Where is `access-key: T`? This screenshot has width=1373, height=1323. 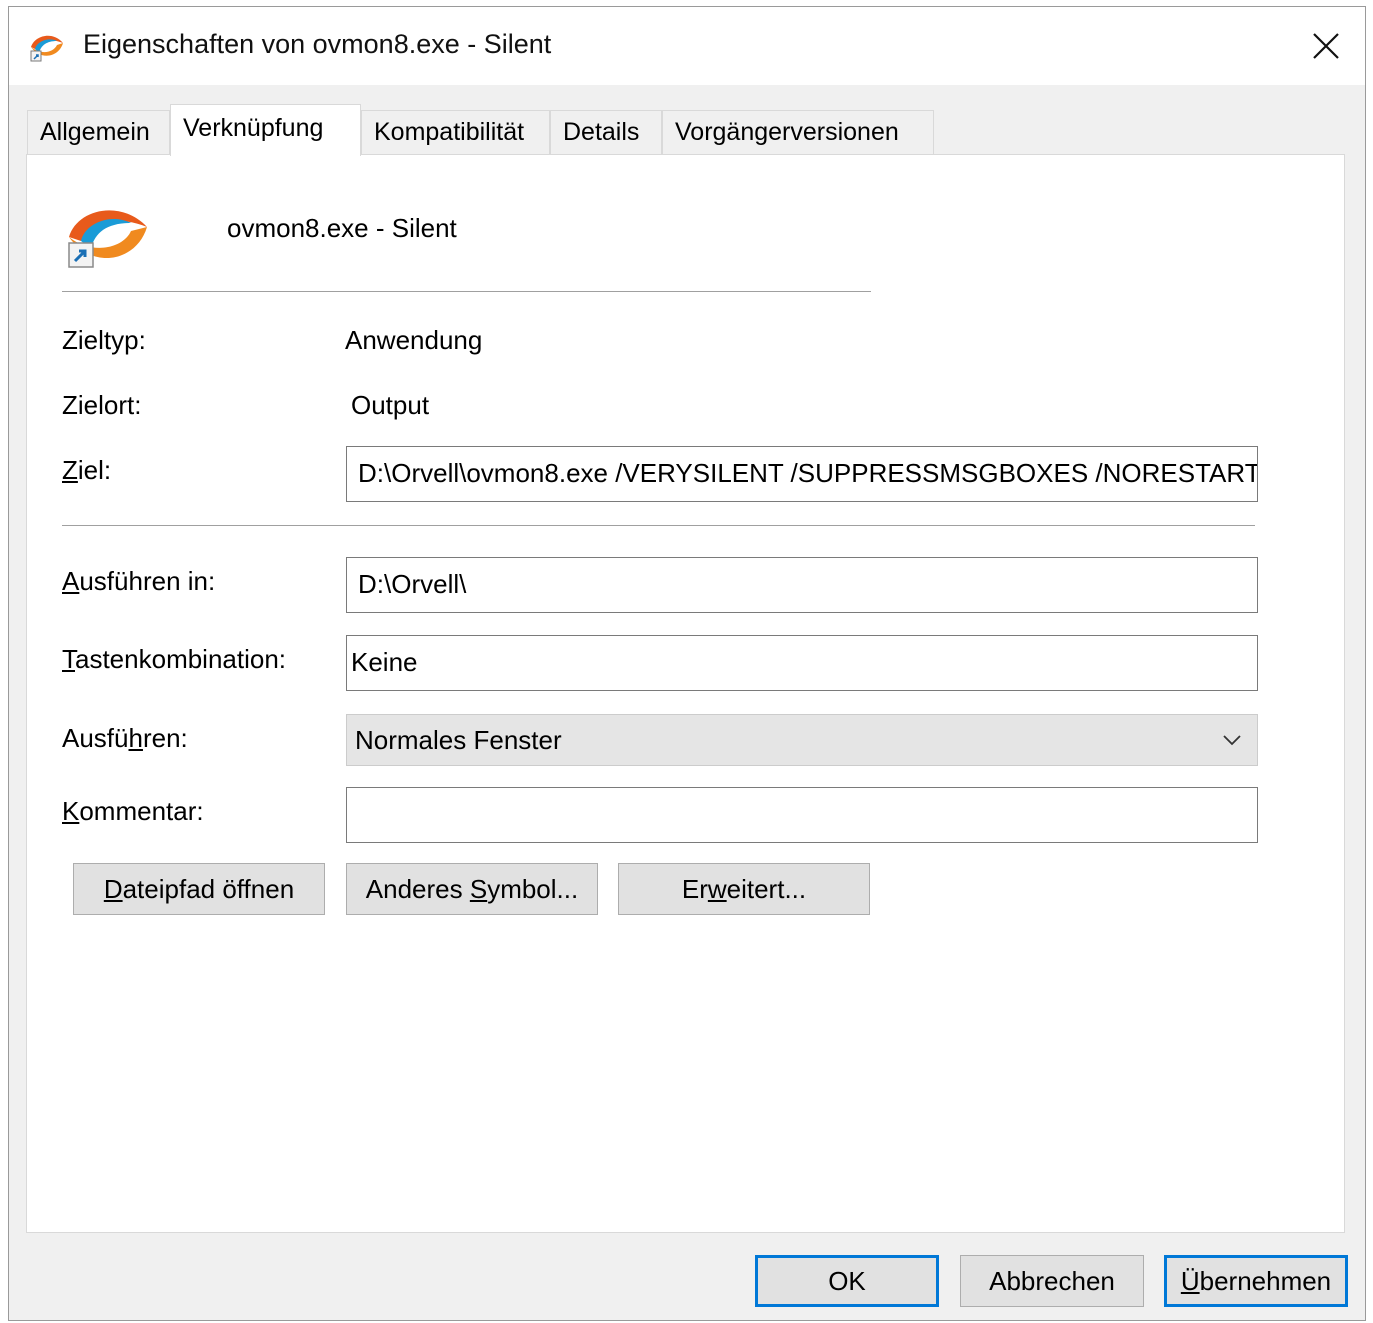
access-key: T is located at coordinates (68, 659).